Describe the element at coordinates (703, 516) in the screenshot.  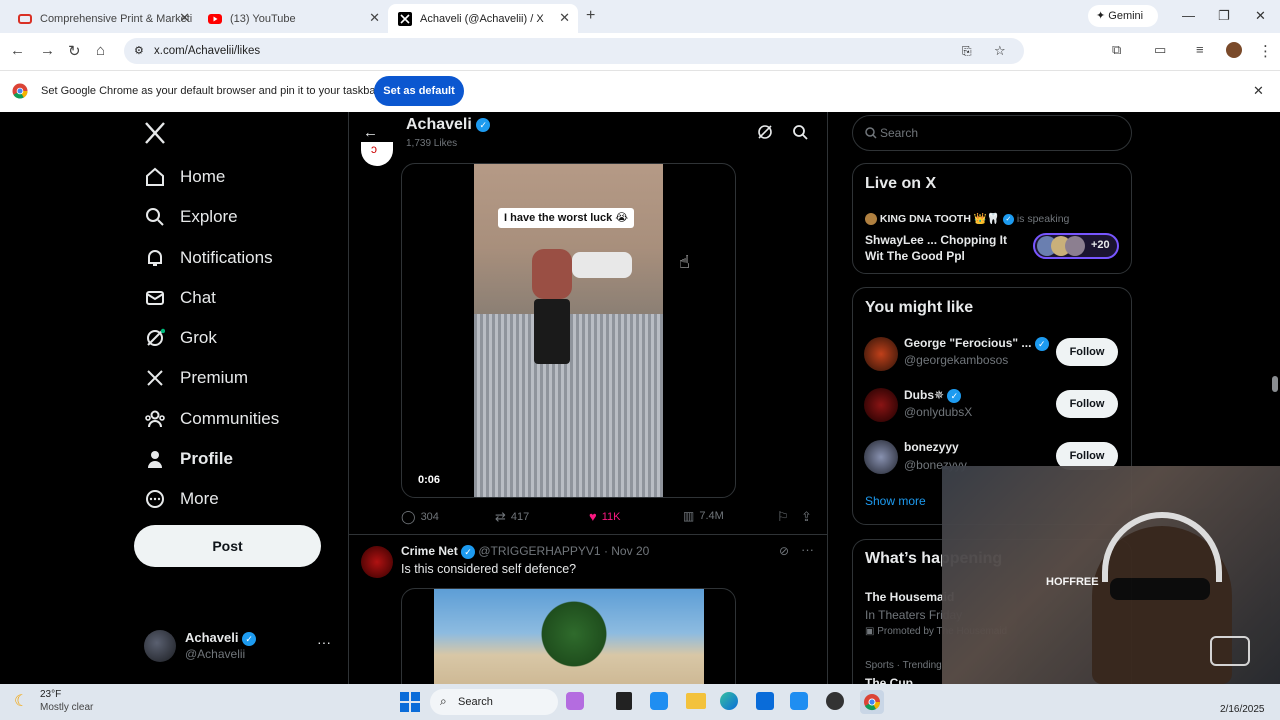
I see `views-button: ▥ 7.4M` at that location.